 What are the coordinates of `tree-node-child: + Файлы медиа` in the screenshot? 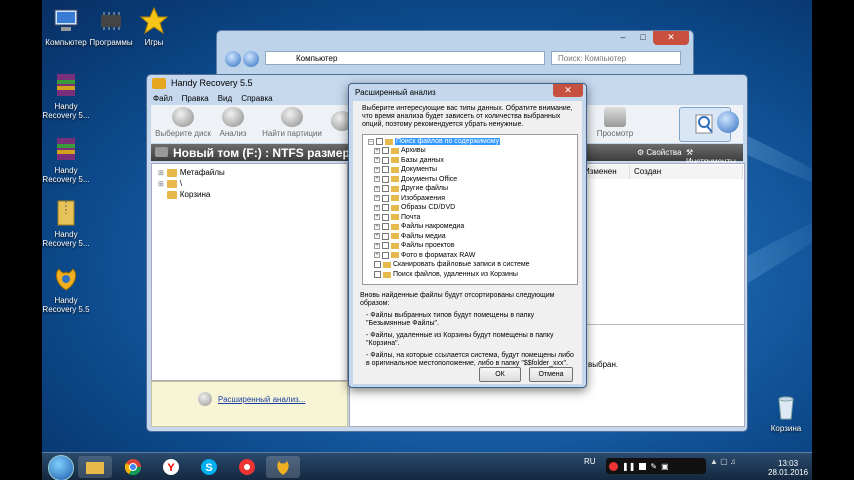 It's located at (410, 236).